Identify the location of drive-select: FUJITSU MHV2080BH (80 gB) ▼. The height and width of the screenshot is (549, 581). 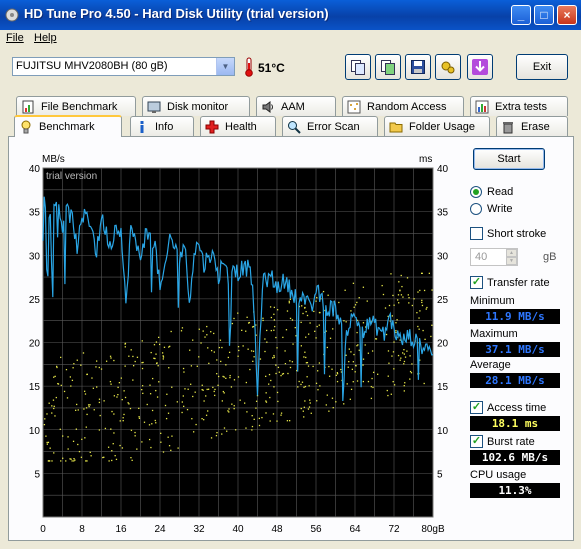
(123, 66).